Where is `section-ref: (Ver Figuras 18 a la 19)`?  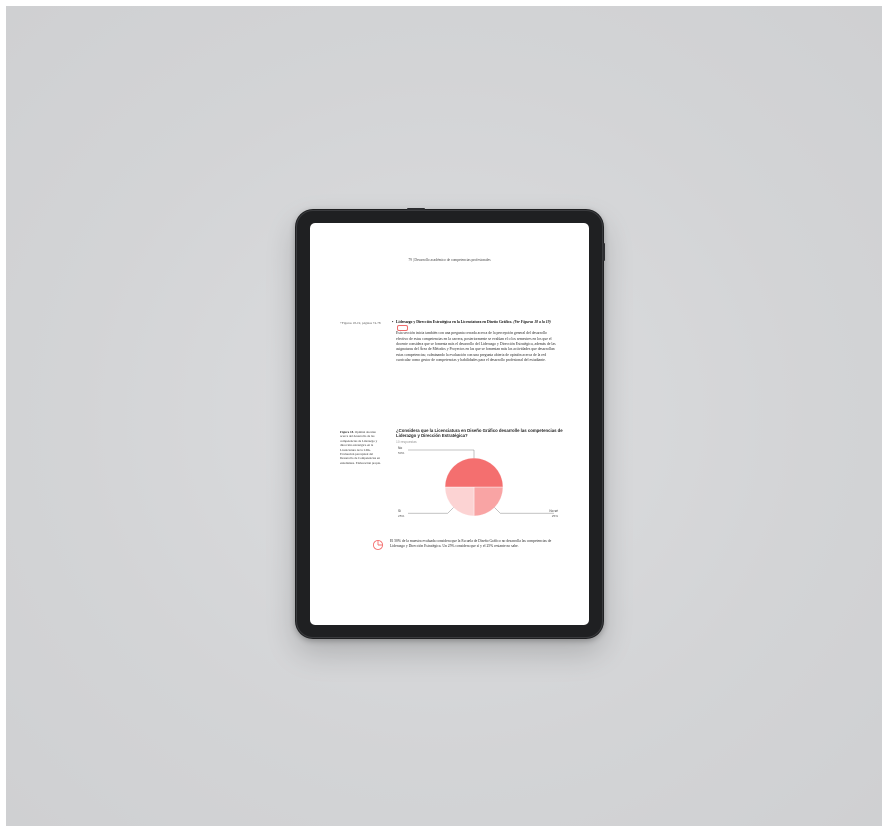
section-ref: (Ver Figuras 18 a la 19) is located at coordinates (532, 322).